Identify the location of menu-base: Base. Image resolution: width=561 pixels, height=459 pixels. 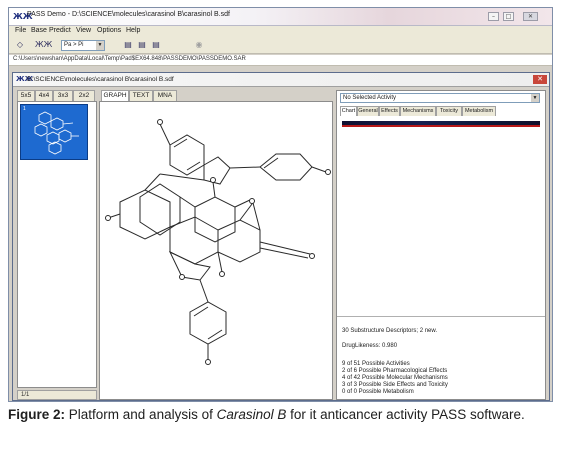
(39, 30).